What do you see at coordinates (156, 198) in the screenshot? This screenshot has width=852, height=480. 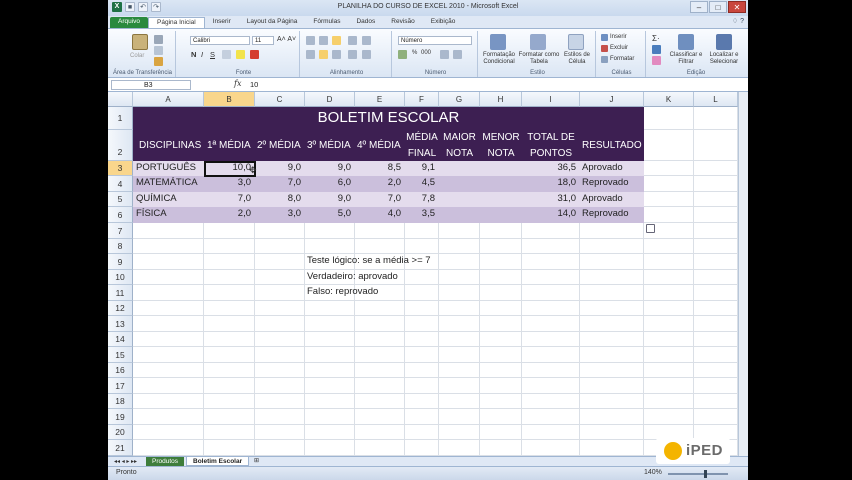 I see `cell-disciplina: QUÍMICA` at bounding box center [156, 198].